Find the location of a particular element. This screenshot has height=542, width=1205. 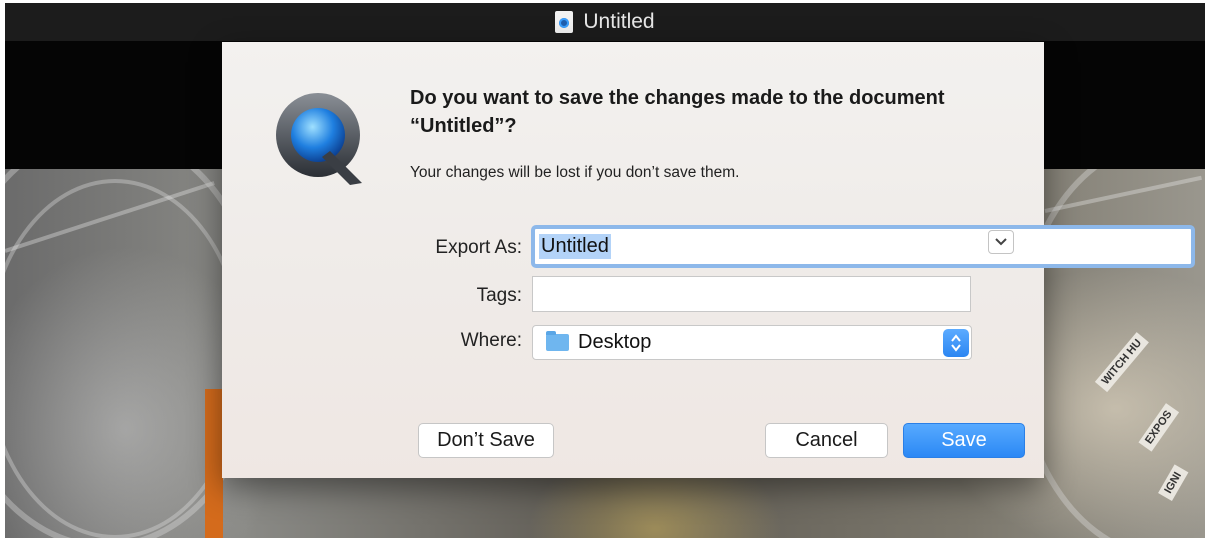

tags-label: Tags: is located at coordinates (499, 295).